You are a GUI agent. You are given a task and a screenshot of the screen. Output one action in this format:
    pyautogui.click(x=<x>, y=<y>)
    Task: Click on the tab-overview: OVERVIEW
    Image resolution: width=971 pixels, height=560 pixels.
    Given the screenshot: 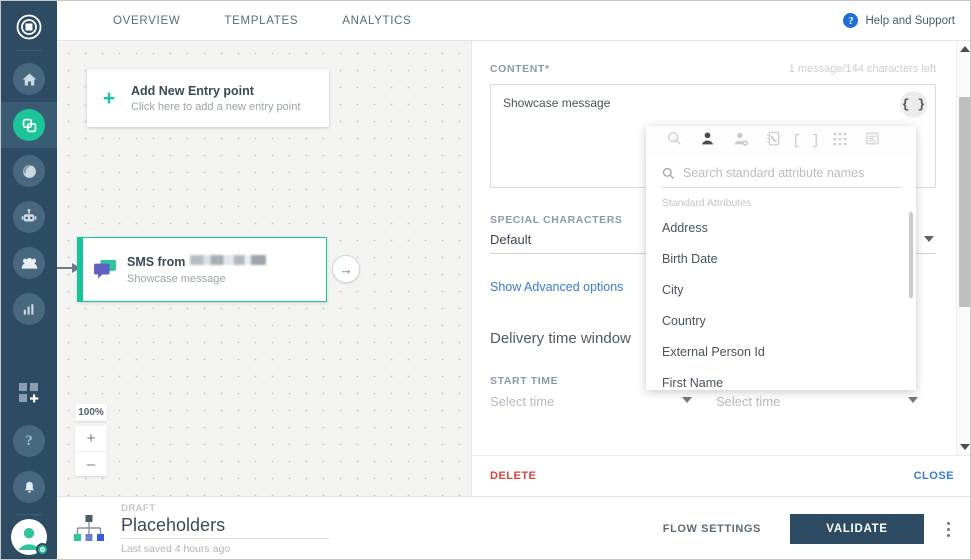 What is the action you would take?
    pyautogui.click(x=146, y=20)
    